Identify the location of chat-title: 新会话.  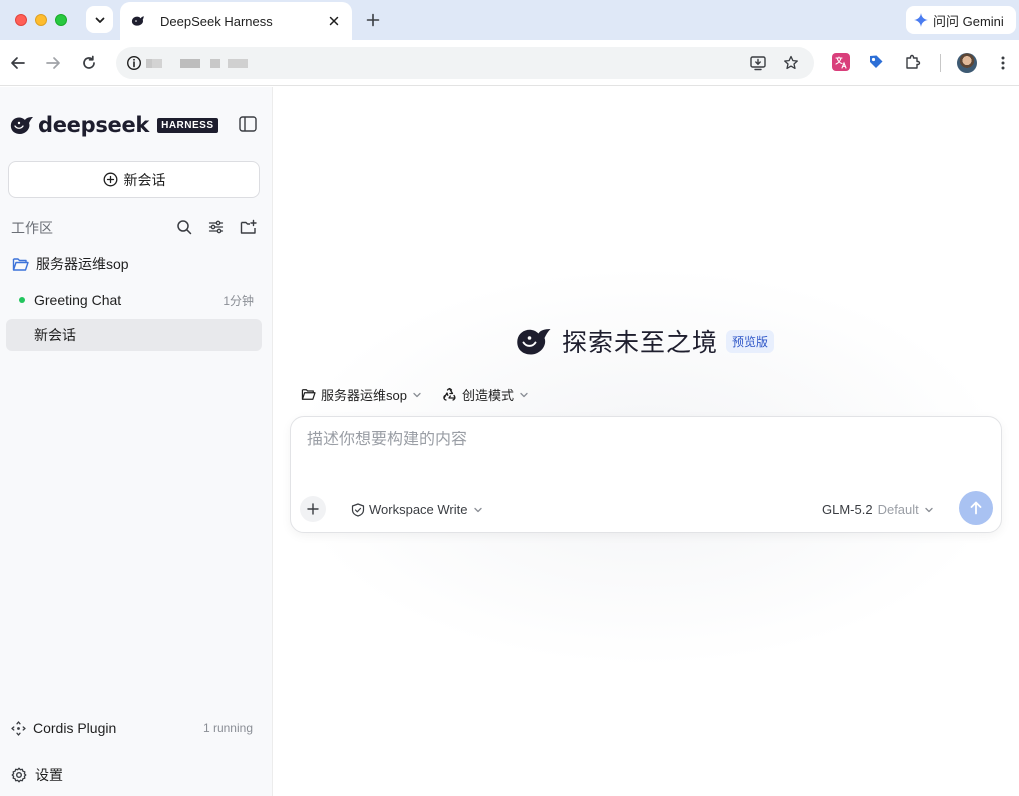
(55, 335).